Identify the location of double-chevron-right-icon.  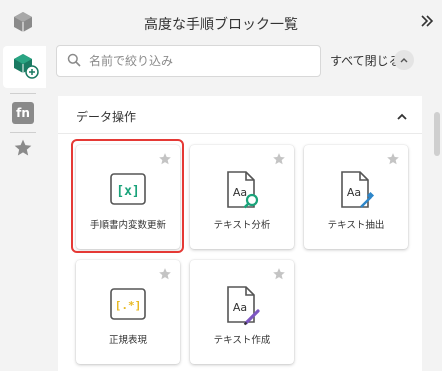
(427, 23).